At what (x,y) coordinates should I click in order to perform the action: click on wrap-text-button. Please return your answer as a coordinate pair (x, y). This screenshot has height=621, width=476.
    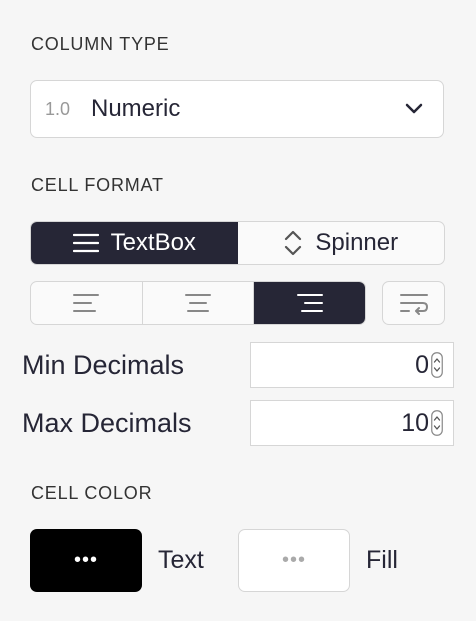
    Looking at the image, I should click on (413, 303).